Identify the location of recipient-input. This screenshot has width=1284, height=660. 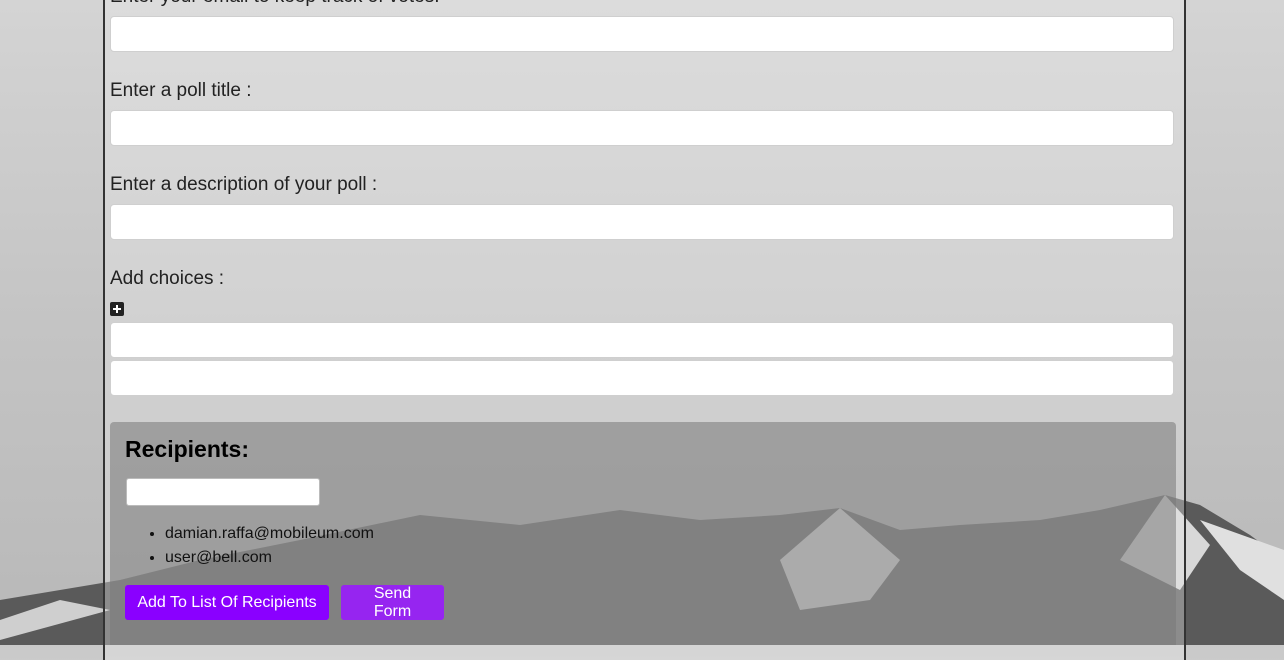
(223, 492).